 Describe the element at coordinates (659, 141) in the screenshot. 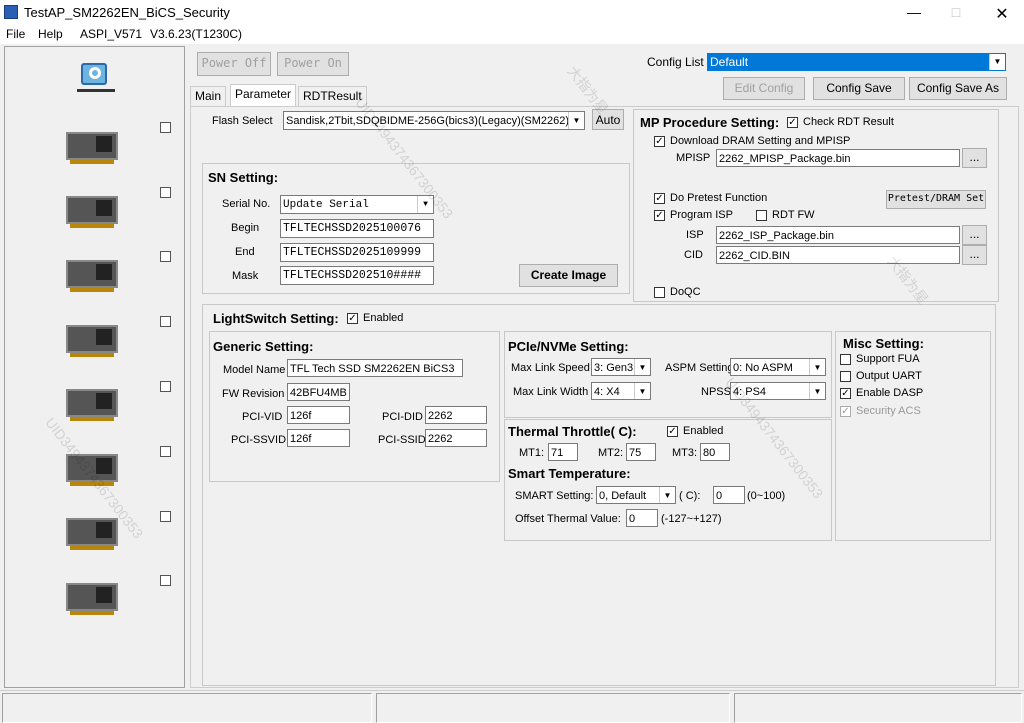

I see `download-dram-checkbox: ✓` at that location.